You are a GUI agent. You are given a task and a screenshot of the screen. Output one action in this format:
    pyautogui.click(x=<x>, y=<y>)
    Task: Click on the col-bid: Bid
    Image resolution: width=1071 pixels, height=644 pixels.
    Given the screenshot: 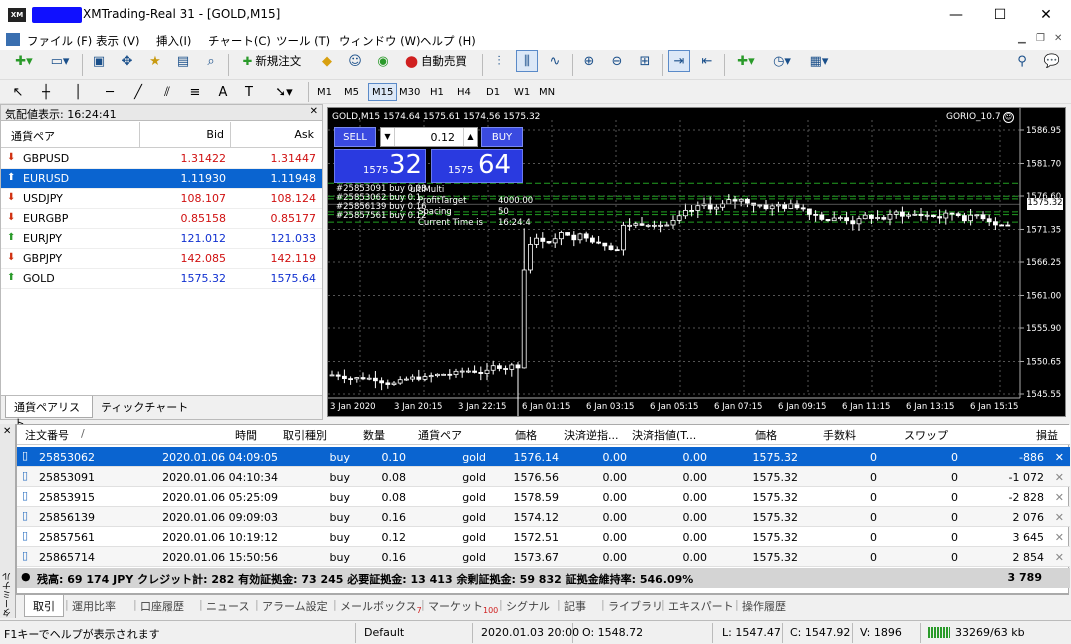 What is the action you would take?
    pyautogui.click(x=215, y=134)
    